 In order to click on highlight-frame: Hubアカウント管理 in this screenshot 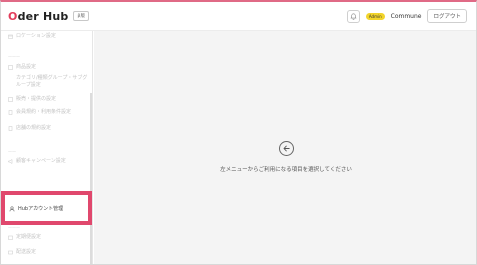, I will do `click(46, 208)`.